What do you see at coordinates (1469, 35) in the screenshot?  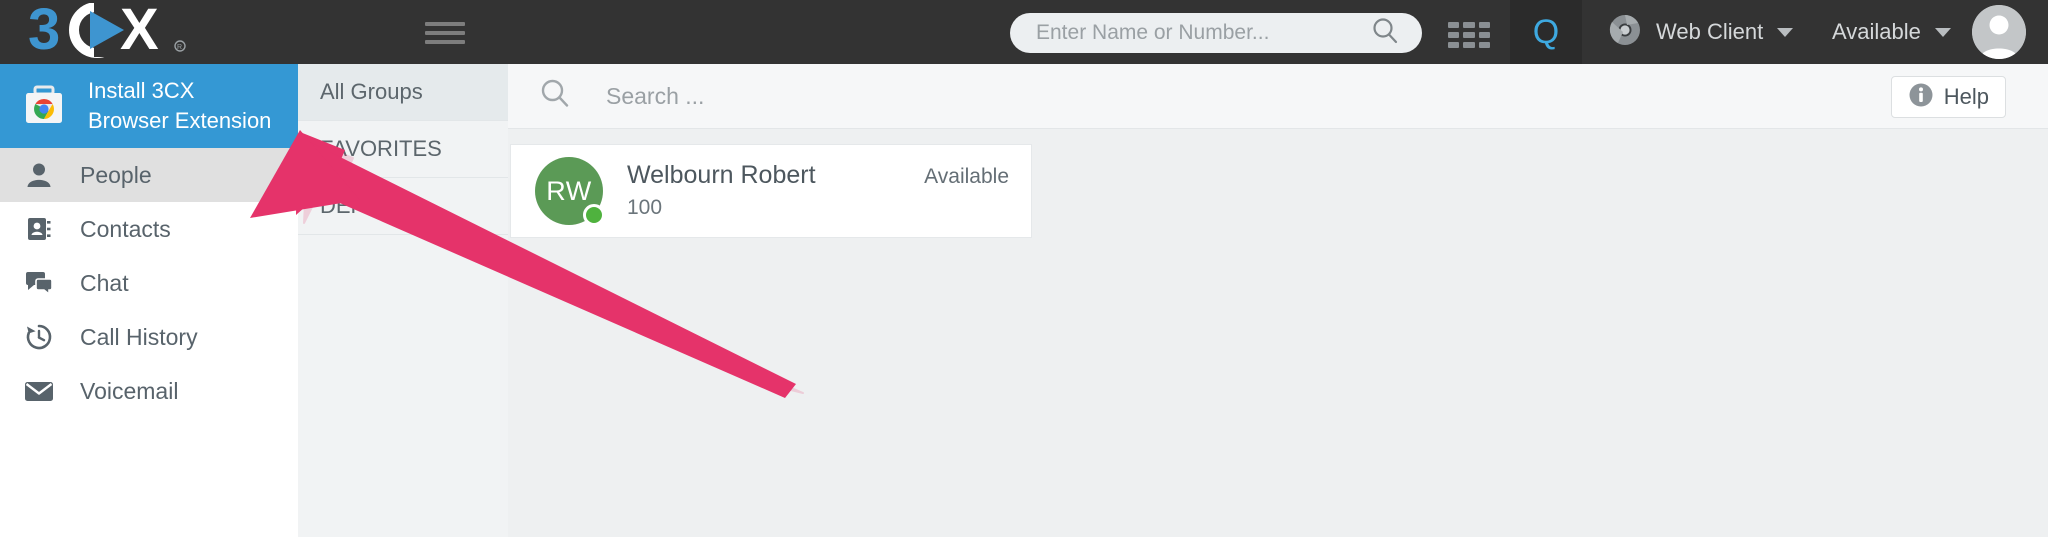 I see `grid-dialpad-icon` at bounding box center [1469, 35].